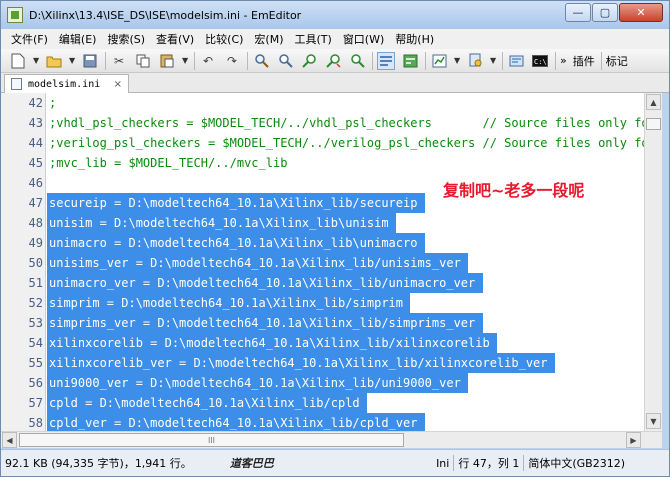  What do you see at coordinates (90, 61) in the screenshot?
I see `save-icon` at bounding box center [90, 61].